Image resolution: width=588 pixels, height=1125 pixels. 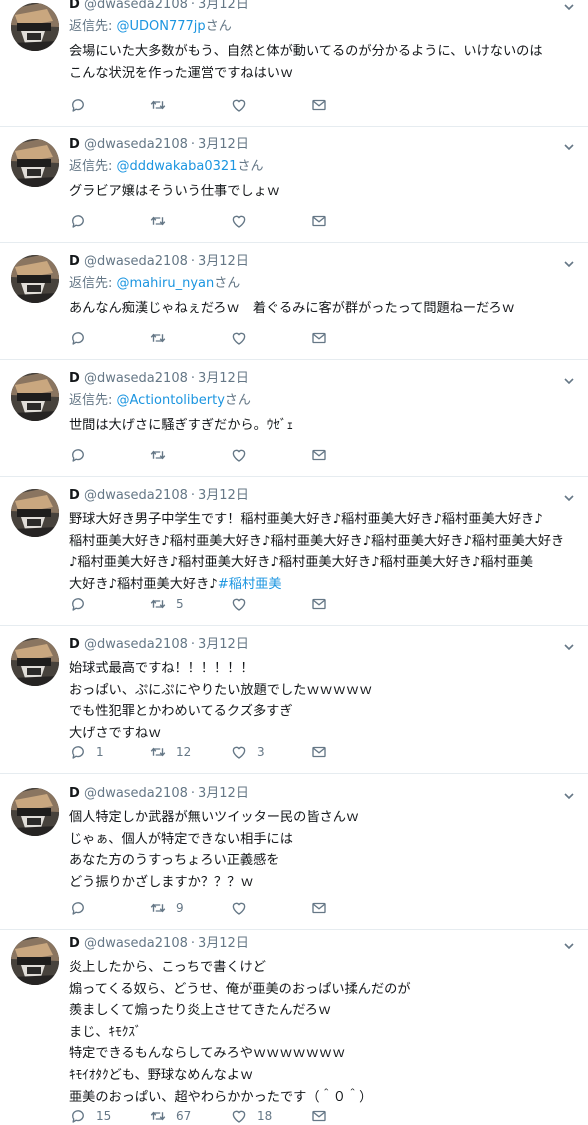 What do you see at coordinates (180, 908) in the screenshot?
I see `retweet-count: 9` at bounding box center [180, 908].